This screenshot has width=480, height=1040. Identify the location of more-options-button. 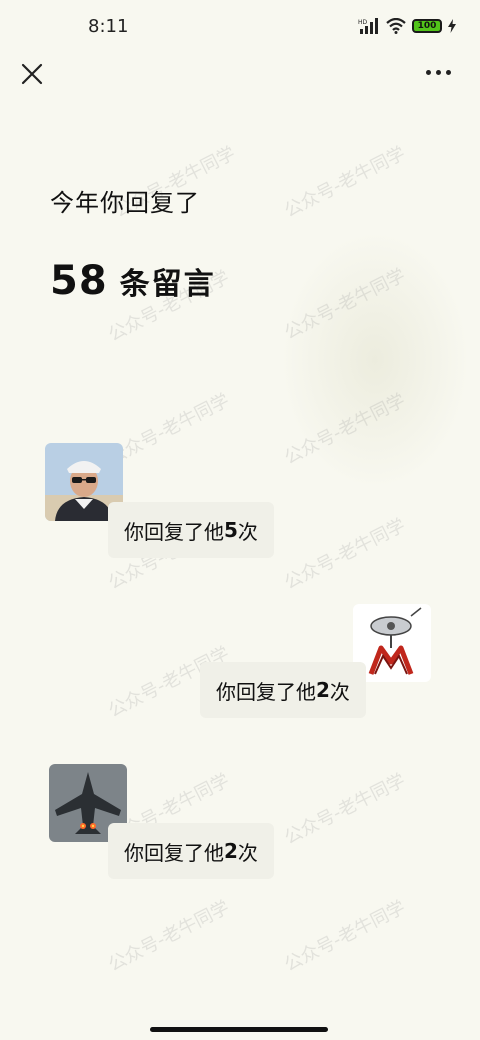
(441, 74).